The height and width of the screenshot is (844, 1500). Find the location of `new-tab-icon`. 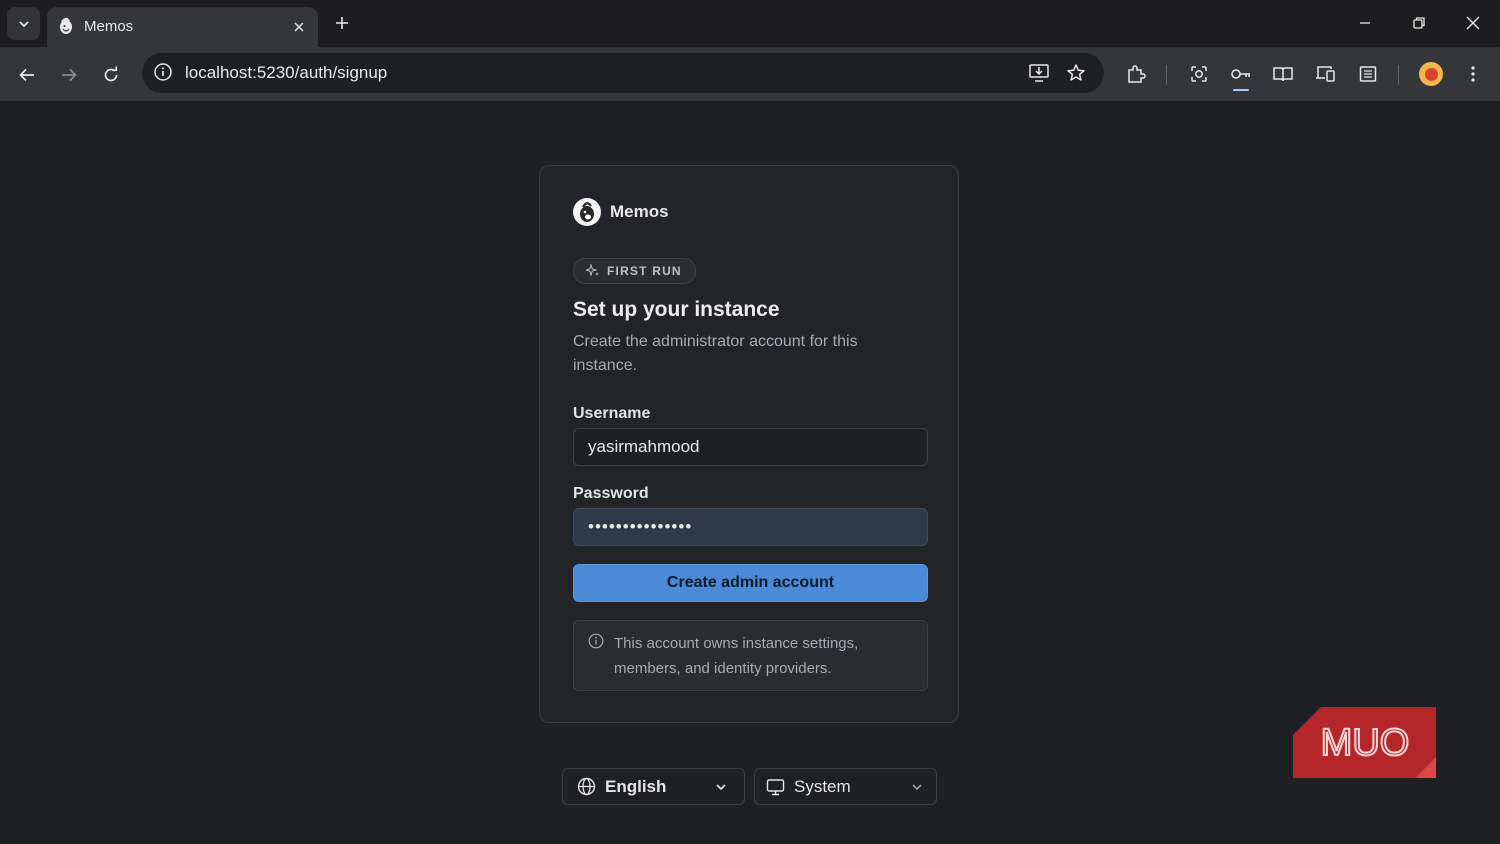

new-tab-icon is located at coordinates (342, 23).